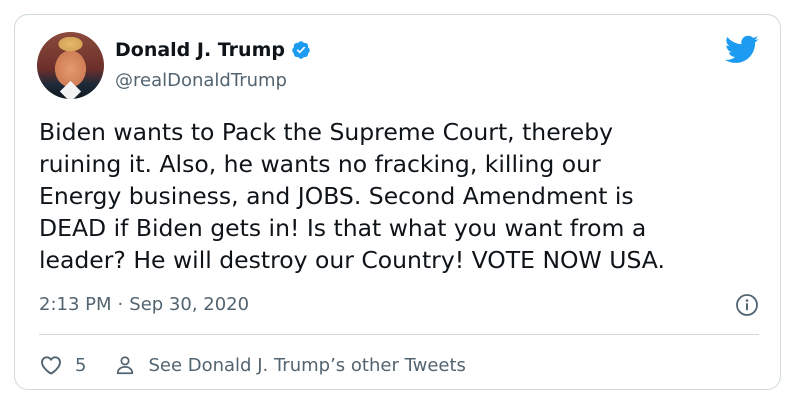  Describe the element at coordinates (200, 50) in the screenshot. I see `author-name: Donald J. Trump` at that location.